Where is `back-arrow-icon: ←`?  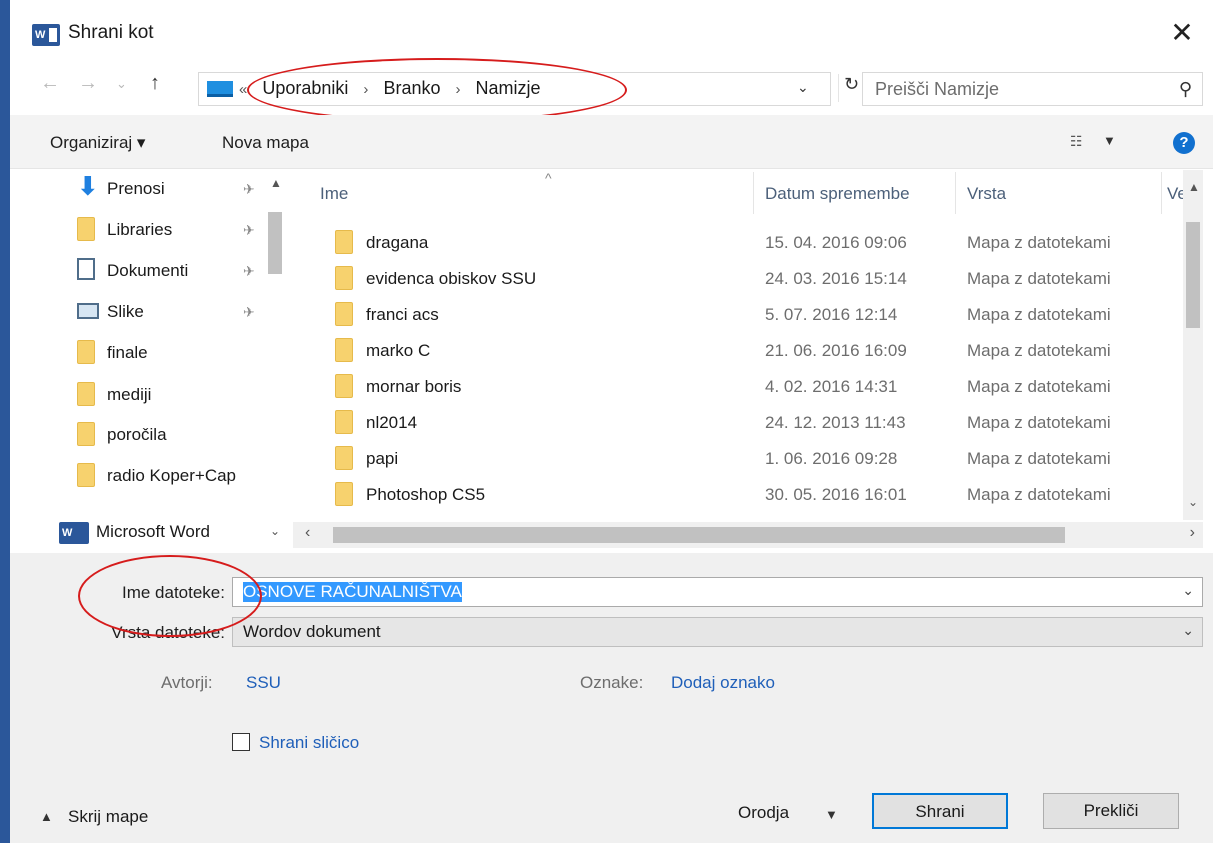
back-arrow-icon: ← is located at coordinates (50, 83).